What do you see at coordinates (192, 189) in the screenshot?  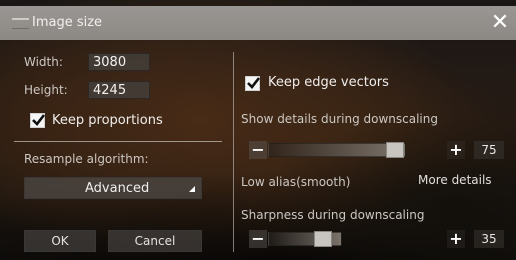 I see `dropdown-arrow-icon` at bounding box center [192, 189].